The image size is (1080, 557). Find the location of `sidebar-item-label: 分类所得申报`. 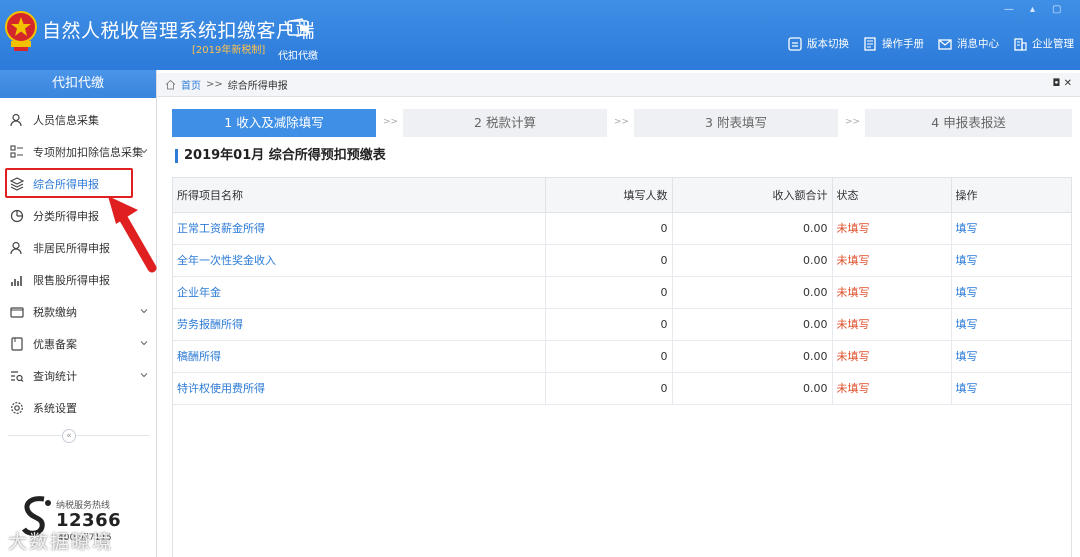

sidebar-item-label: 分类所得申报 is located at coordinates (66, 216).